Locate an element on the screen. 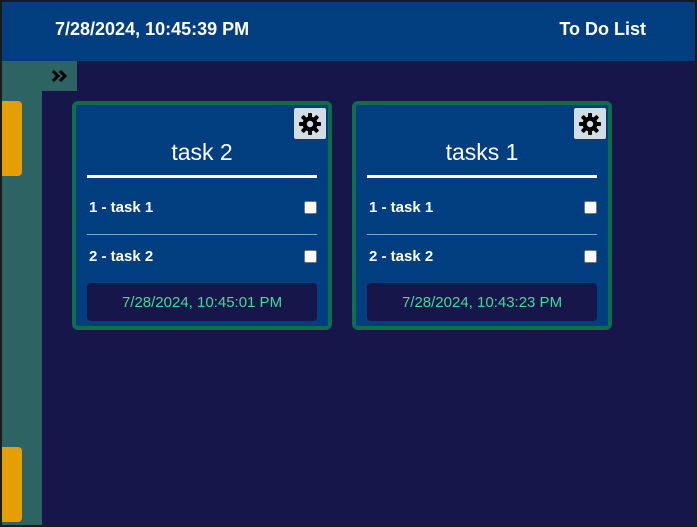 The height and width of the screenshot is (527, 697). app-title: To Do List is located at coordinates (602, 29).